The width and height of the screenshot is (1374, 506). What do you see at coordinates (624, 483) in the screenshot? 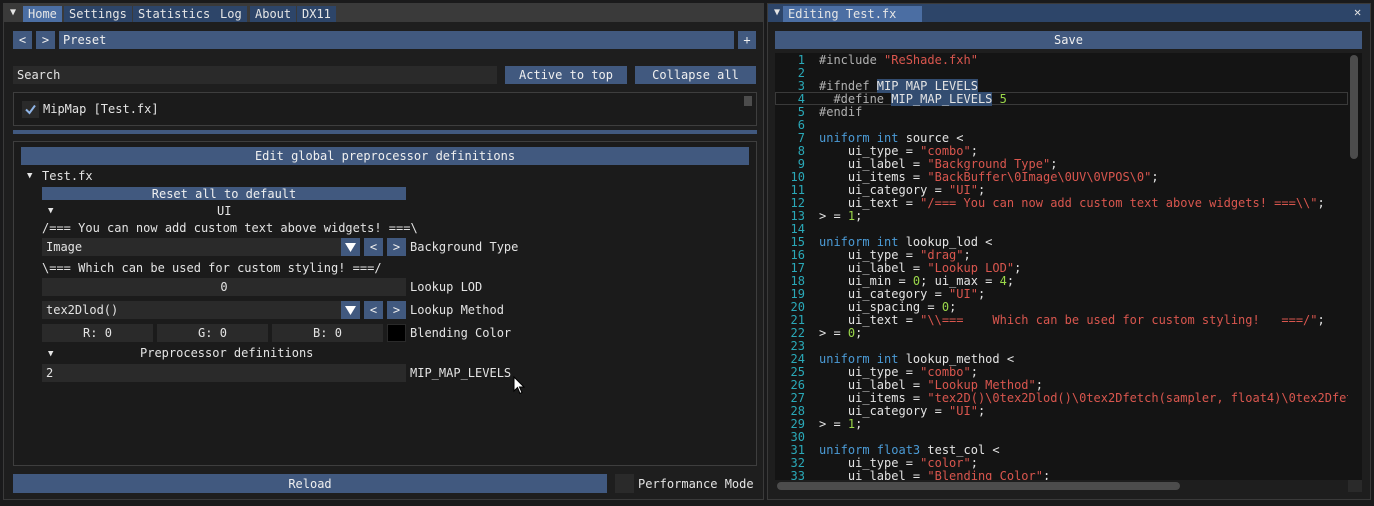
I see `performance-mode-checkbox` at bounding box center [624, 483].